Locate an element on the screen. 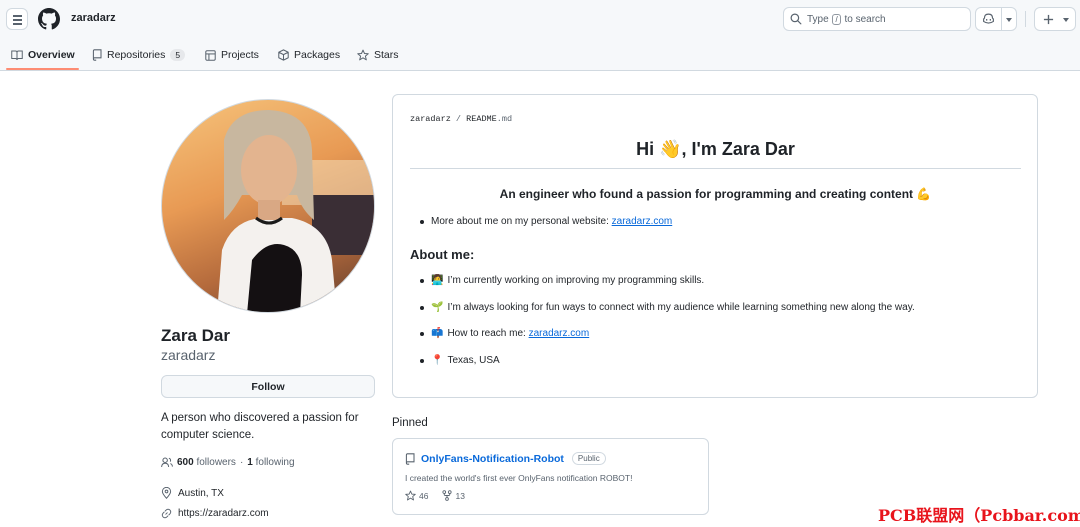 The image size is (1080, 527). package-icon is located at coordinates (283, 55).